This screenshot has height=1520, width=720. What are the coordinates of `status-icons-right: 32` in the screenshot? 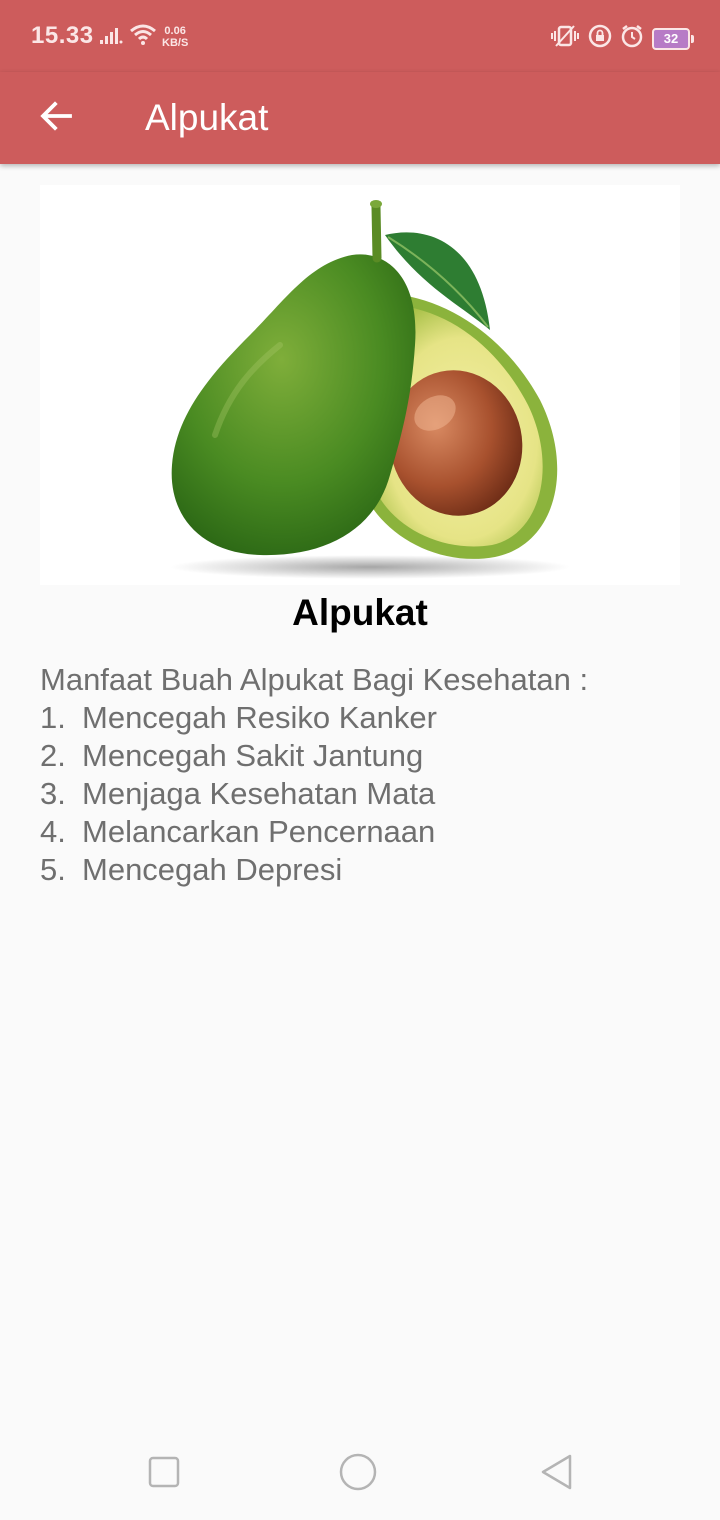 It's located at (622, 38).